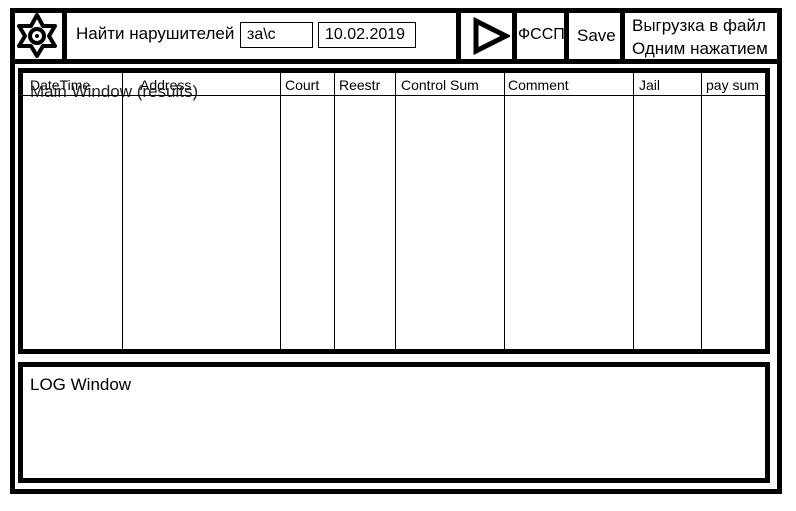 This screenshot has width=796, height=511. I want to click on results-window-title: Main Window (results), so click(114, 91).